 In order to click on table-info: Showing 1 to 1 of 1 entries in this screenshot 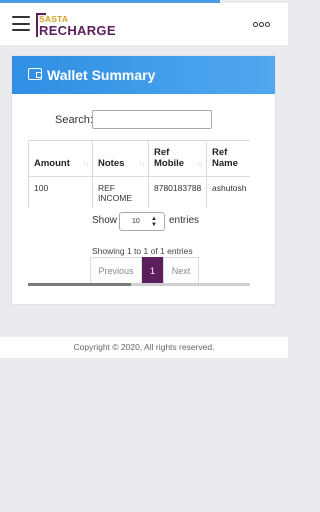, I will do `click(142, 251)`.